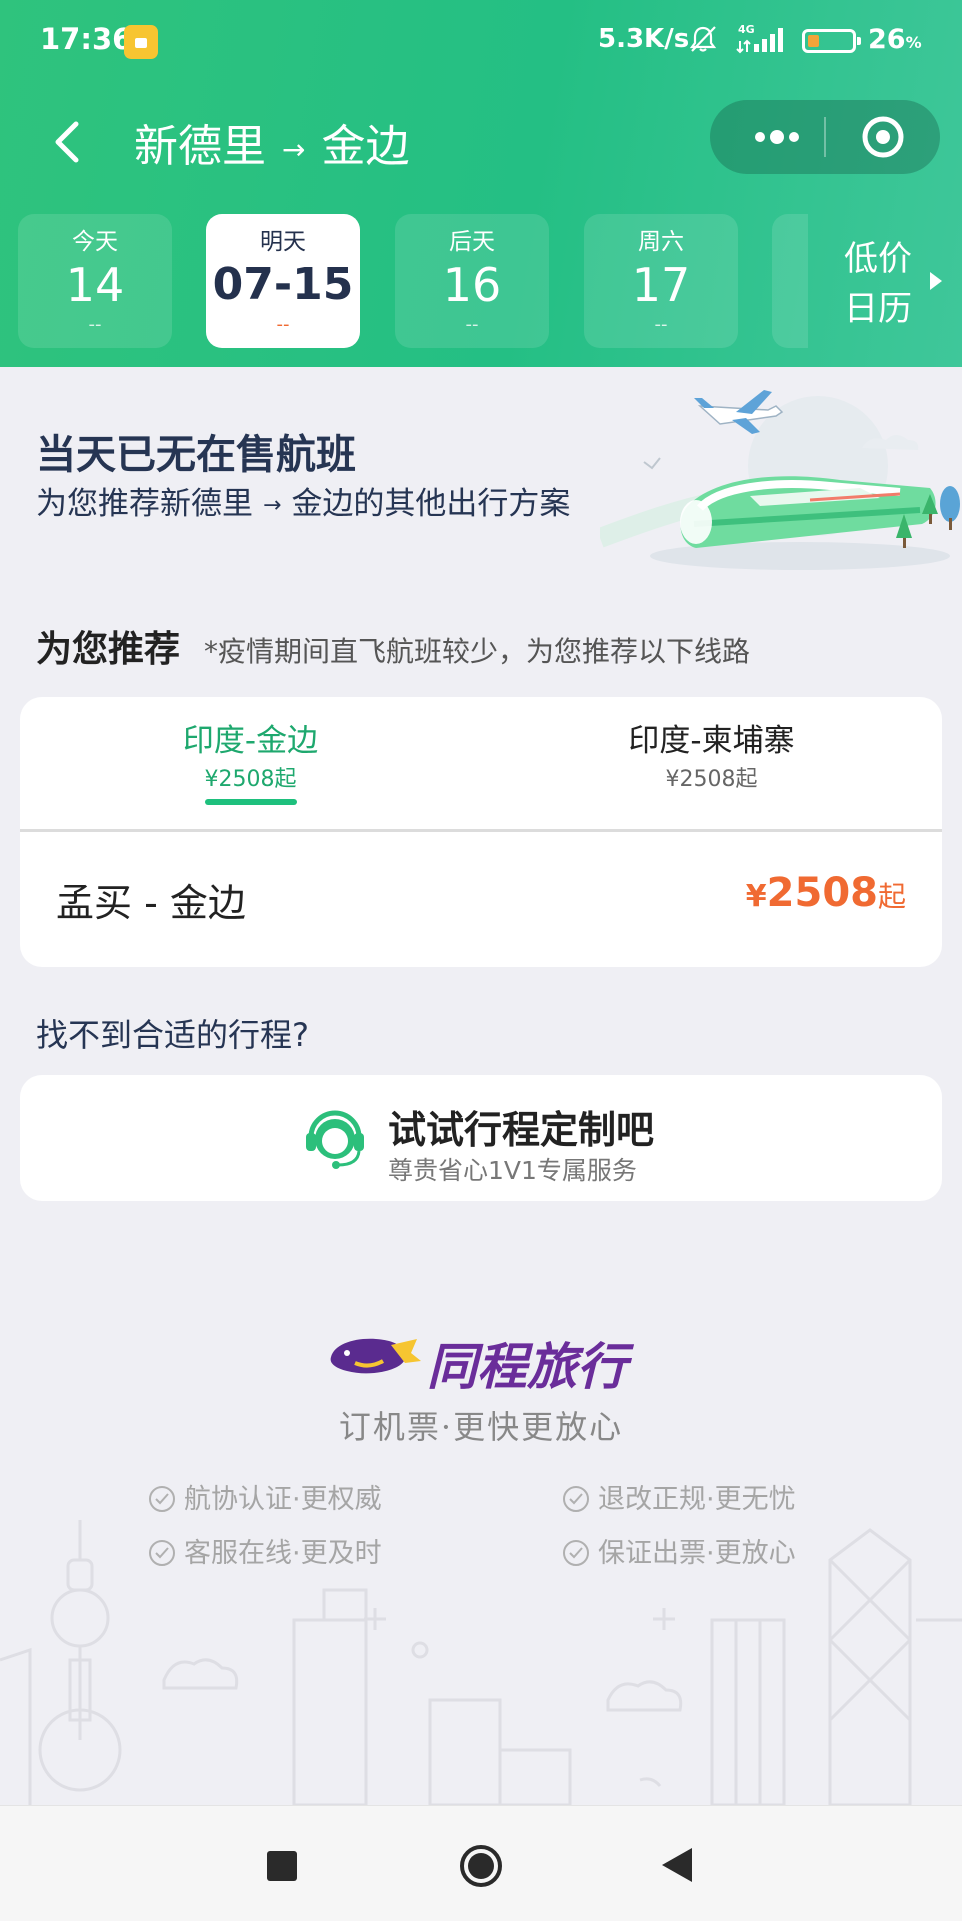  Describe the element at coordinates (196, 455) in the screenshot. I see `empty-state-title: 当天已无在售航班` at that location.